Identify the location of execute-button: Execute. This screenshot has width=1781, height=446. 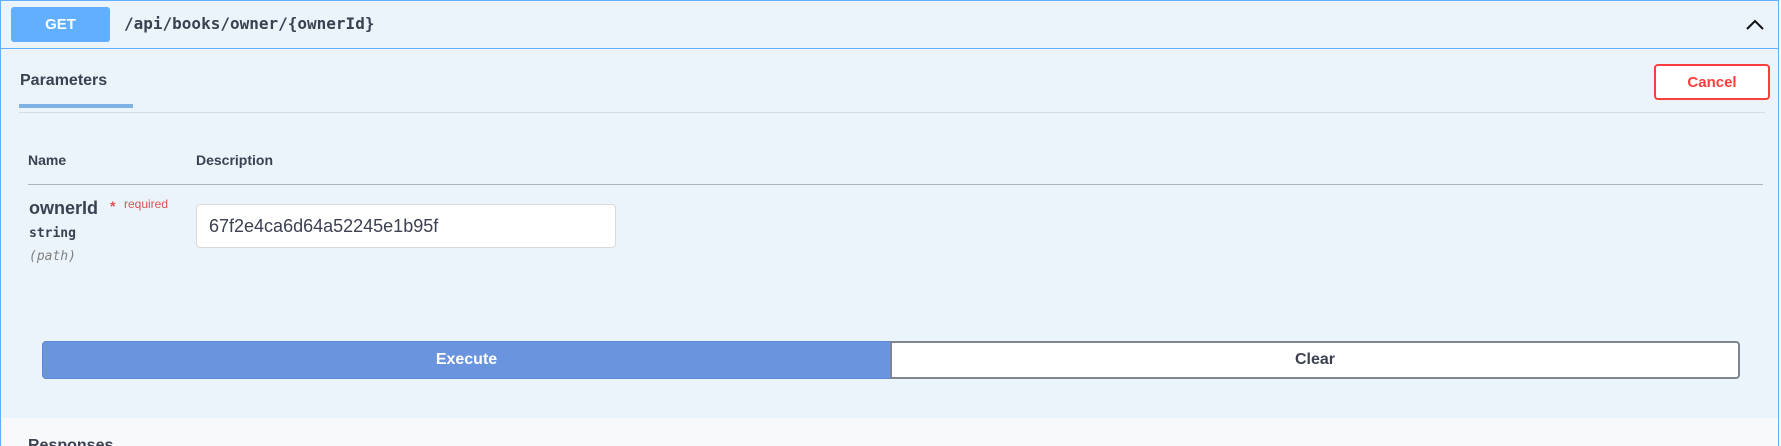
(466, 360).